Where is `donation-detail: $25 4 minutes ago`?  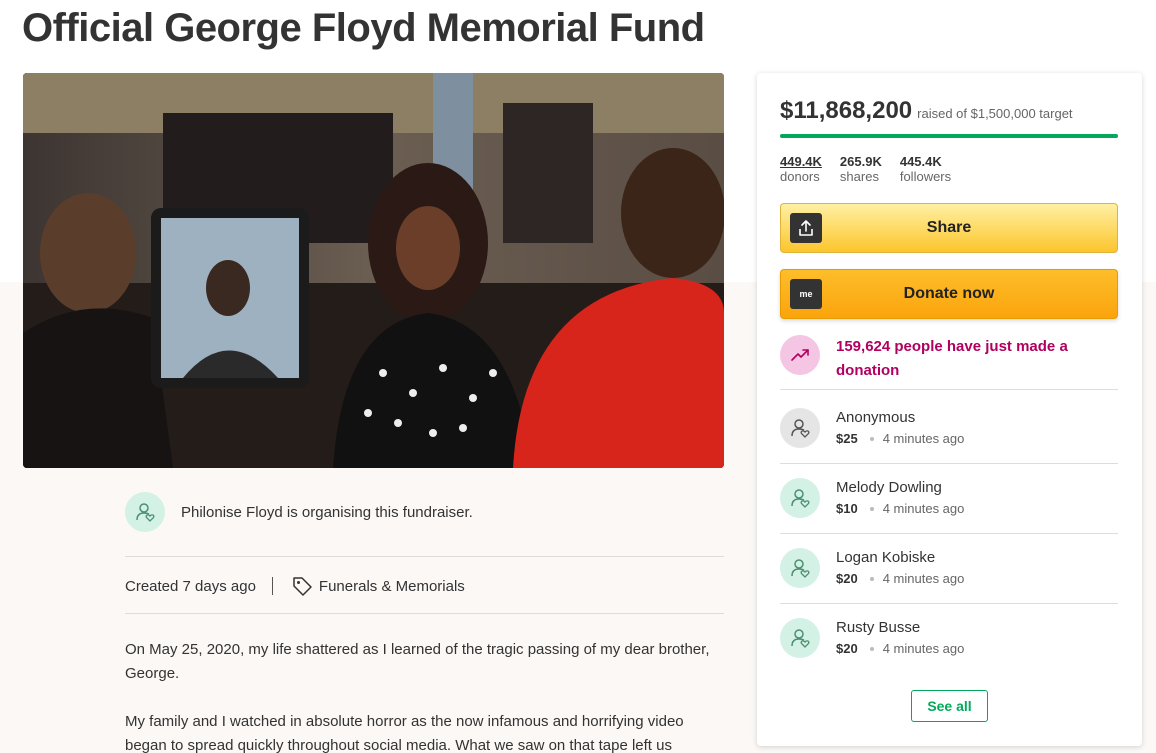 donation-detail: $25 4 minutes ago is located at coordinates (900, 439).